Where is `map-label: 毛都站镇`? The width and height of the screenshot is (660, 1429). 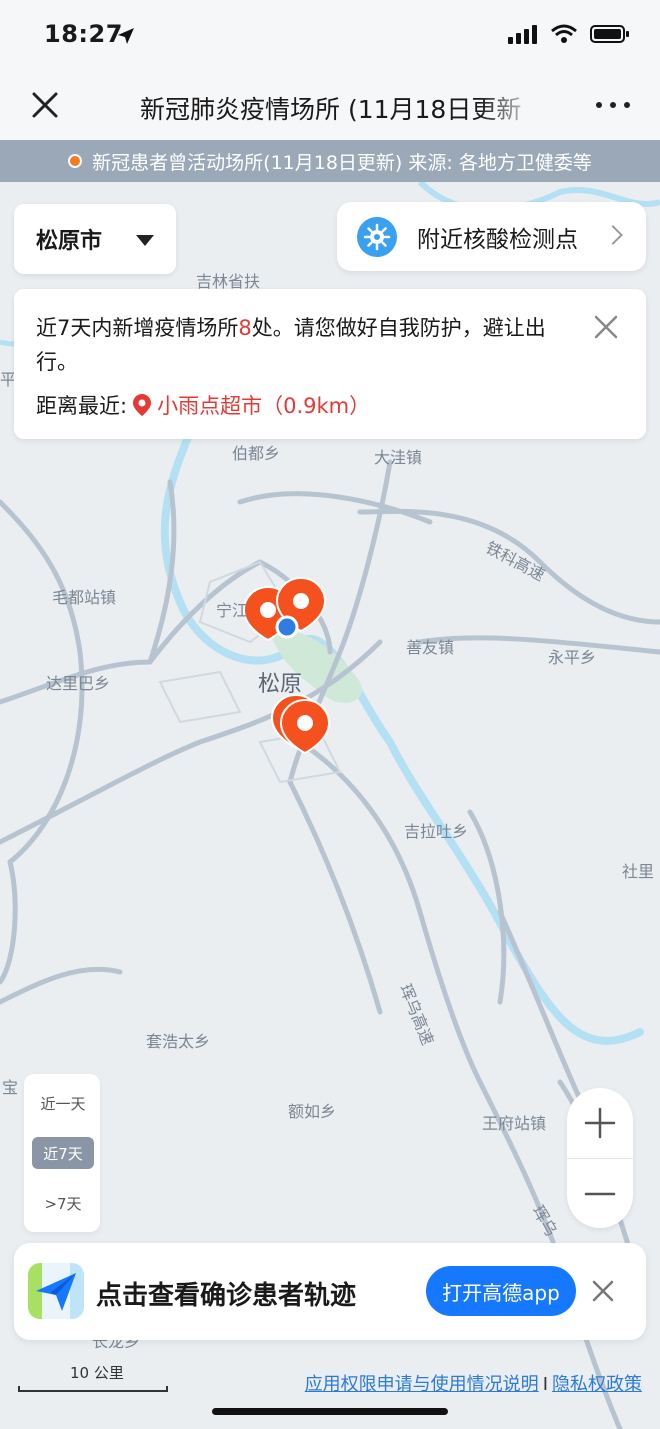
map-label: 毛都站镇 is located at coordinates (84, 597).